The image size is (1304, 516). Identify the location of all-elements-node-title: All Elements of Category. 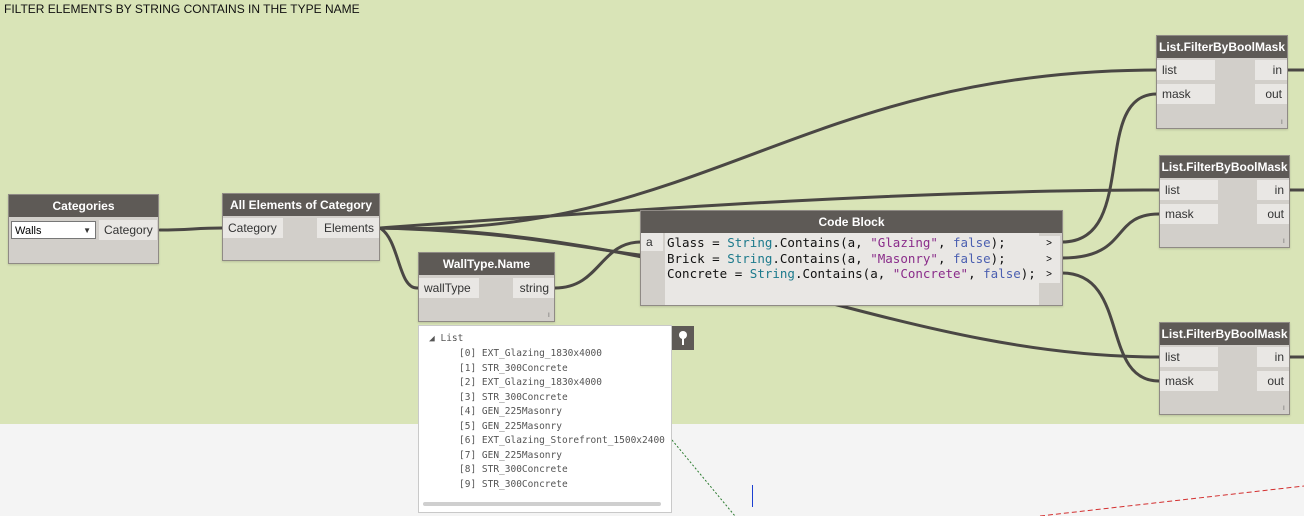
(301, 205).